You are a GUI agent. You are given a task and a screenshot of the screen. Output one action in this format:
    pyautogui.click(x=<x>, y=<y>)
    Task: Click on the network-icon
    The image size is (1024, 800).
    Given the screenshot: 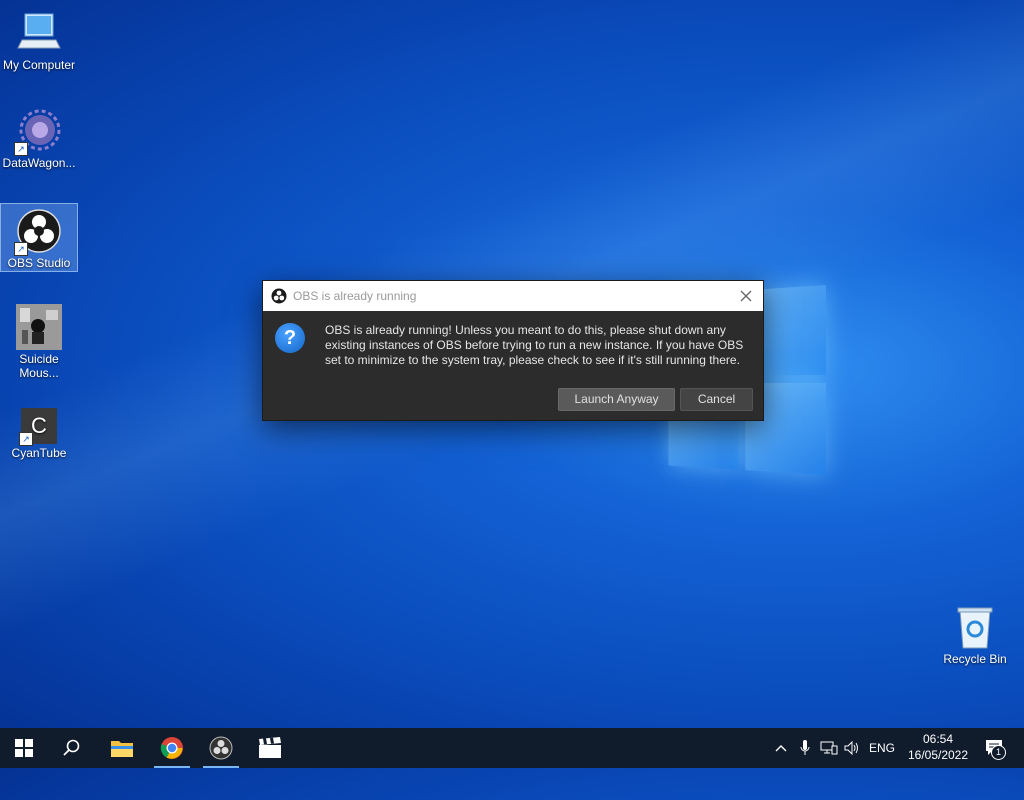 What is the action you would take?
    pyautogui.click(x=829, y=748)
    